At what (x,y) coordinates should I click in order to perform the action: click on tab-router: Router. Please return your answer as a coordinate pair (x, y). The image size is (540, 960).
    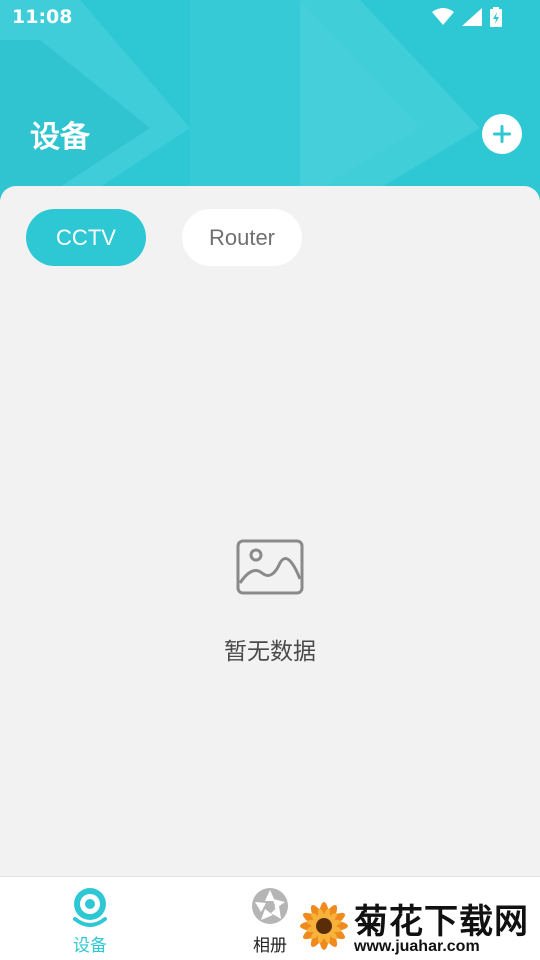
    Looking at the image, I should click on (242, 237).